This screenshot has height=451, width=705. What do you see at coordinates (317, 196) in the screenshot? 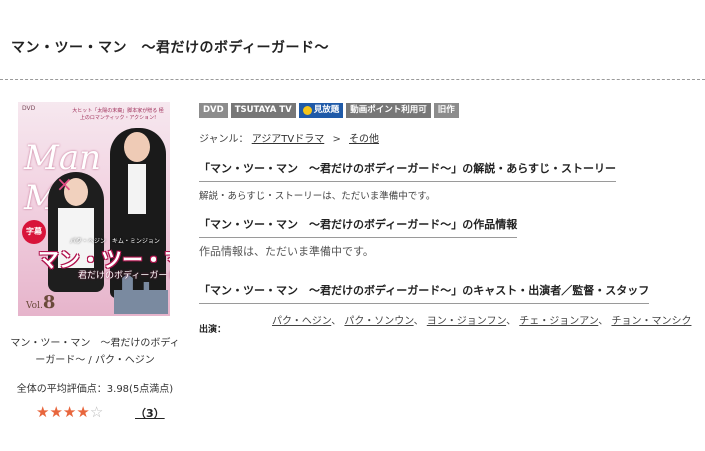
I see `story-body: 解説・あらすじ・ストーリーは、ただいま準備中です。` at bounding box center [317, 196].